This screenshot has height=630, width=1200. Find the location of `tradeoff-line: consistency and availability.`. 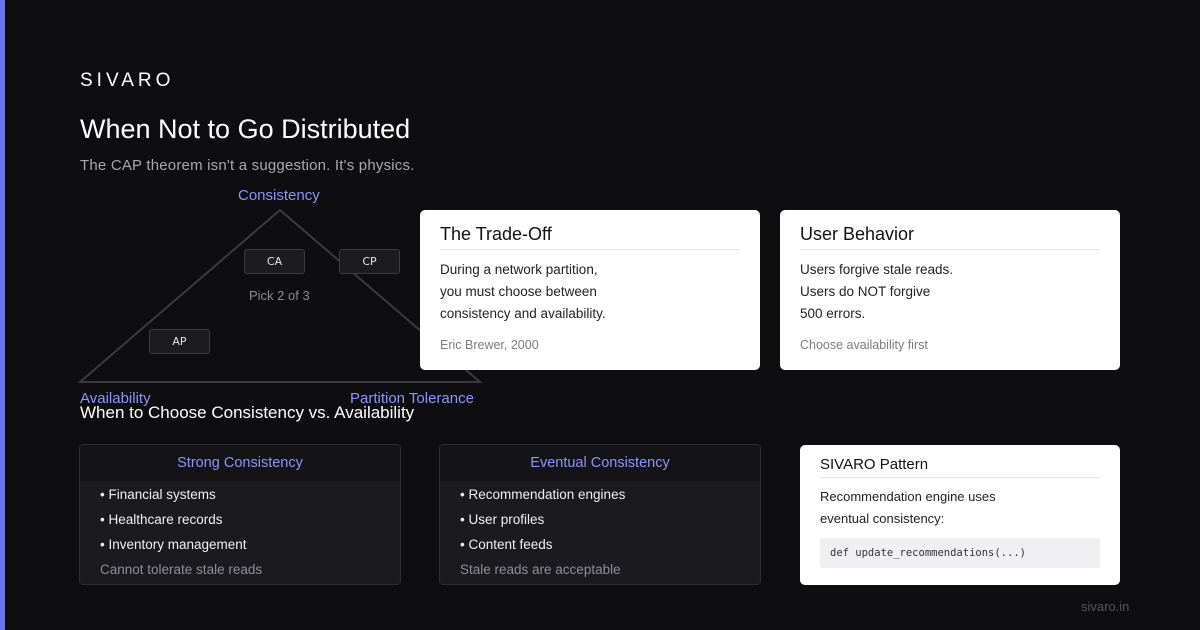

tradeoff-line: consistency and availability. is located at coordinates (523, 313).